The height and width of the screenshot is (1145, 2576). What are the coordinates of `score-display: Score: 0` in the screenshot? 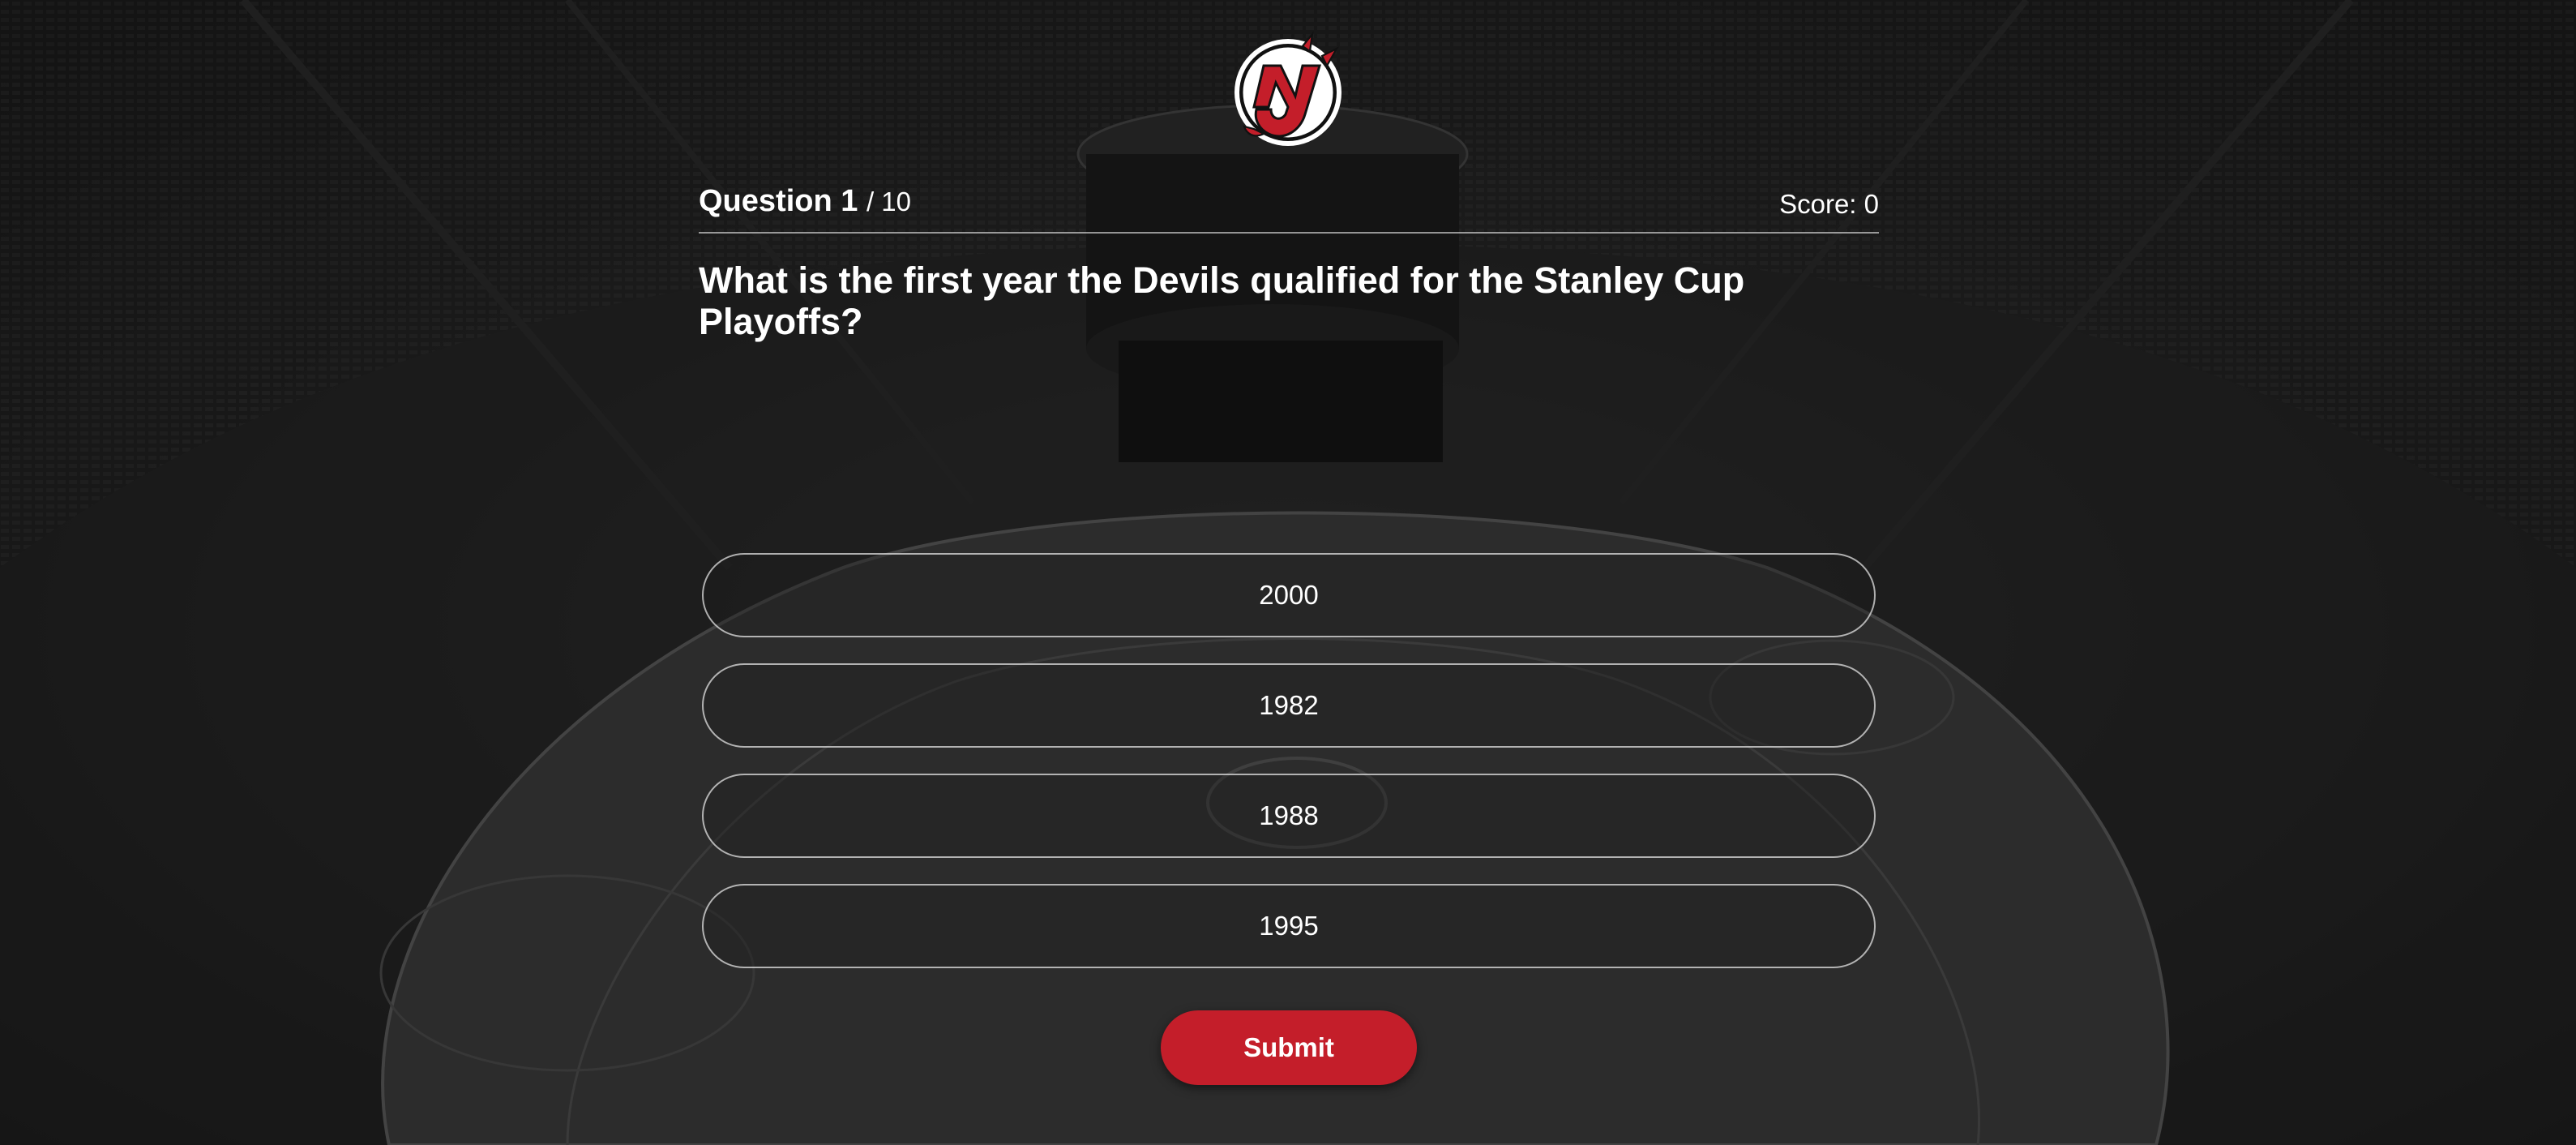 It's located at (1829, 204).